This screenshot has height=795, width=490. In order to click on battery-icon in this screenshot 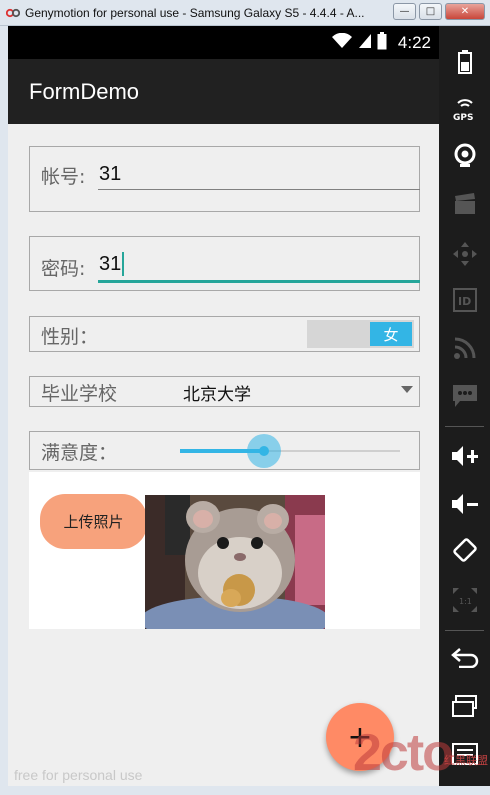, I will do `click(465, 62)`.